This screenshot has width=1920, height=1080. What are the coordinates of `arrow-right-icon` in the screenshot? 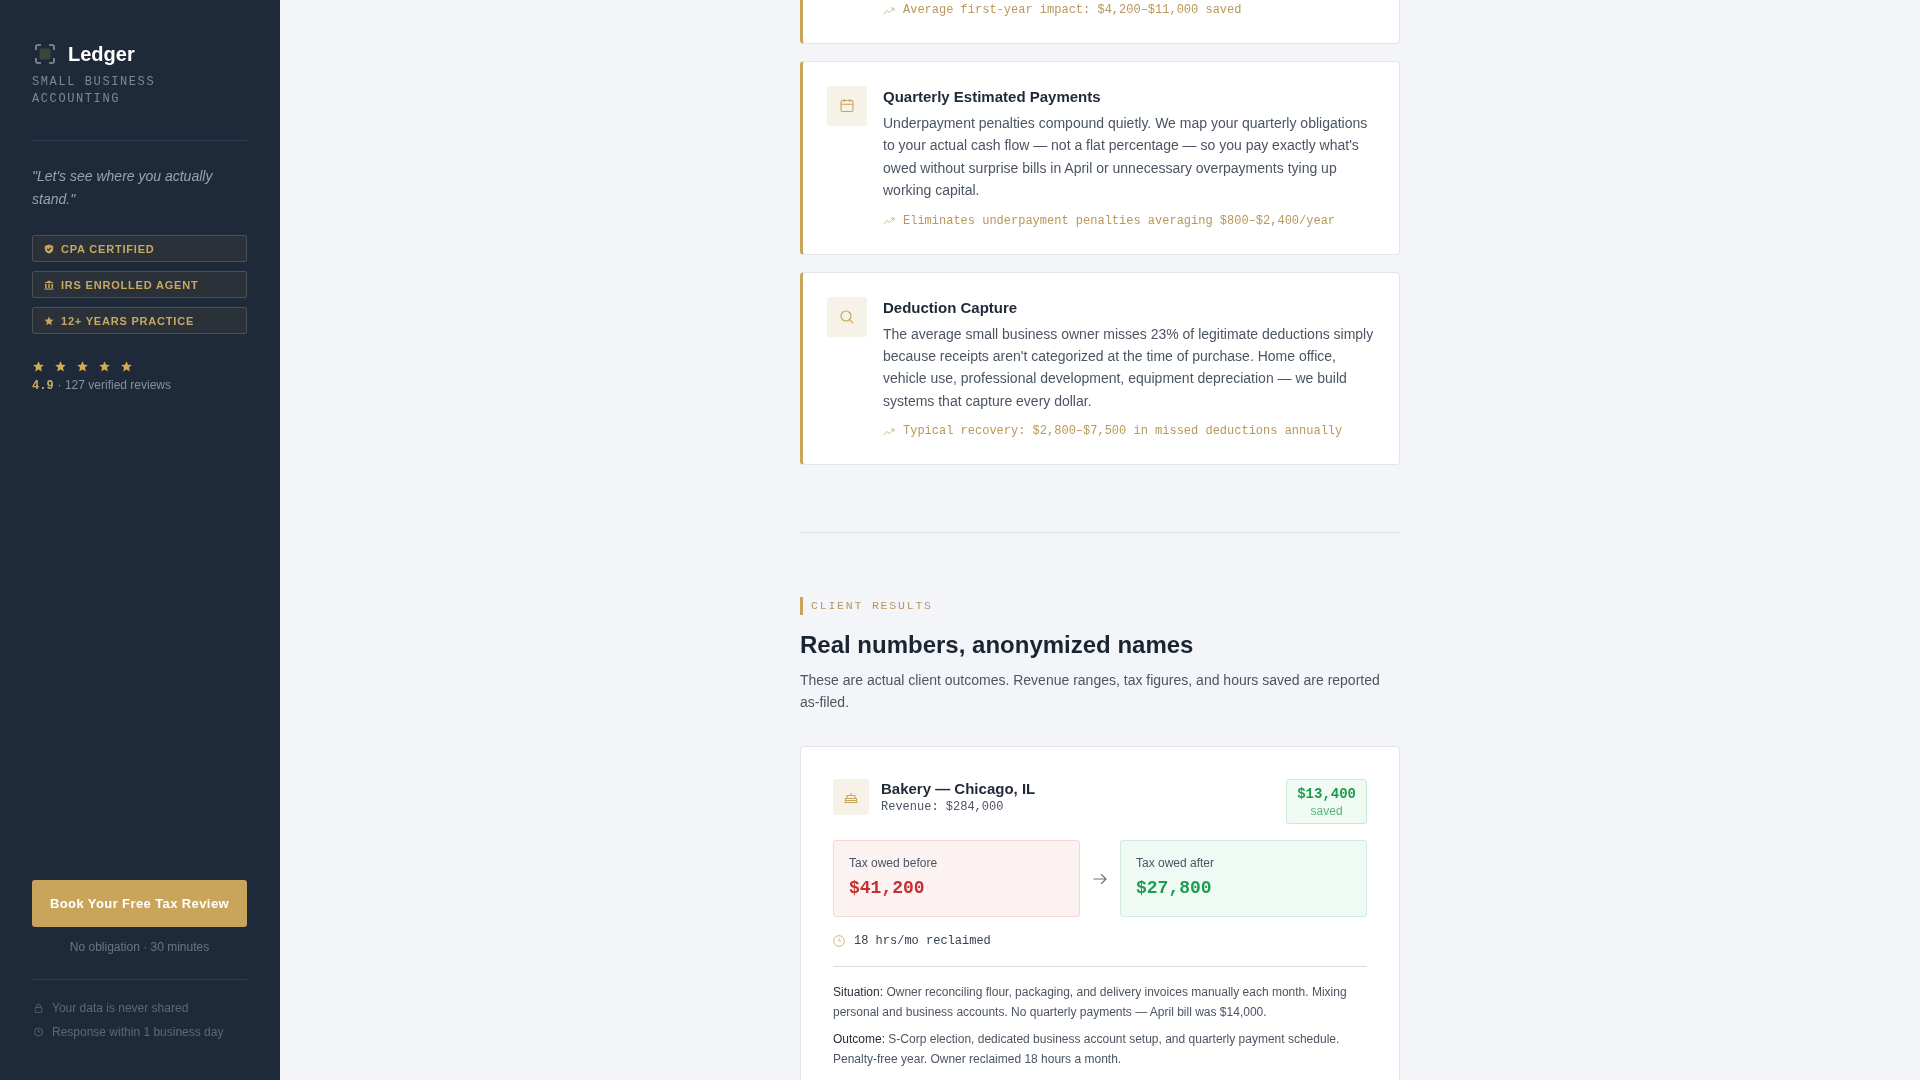 It's located at (1100, 878).